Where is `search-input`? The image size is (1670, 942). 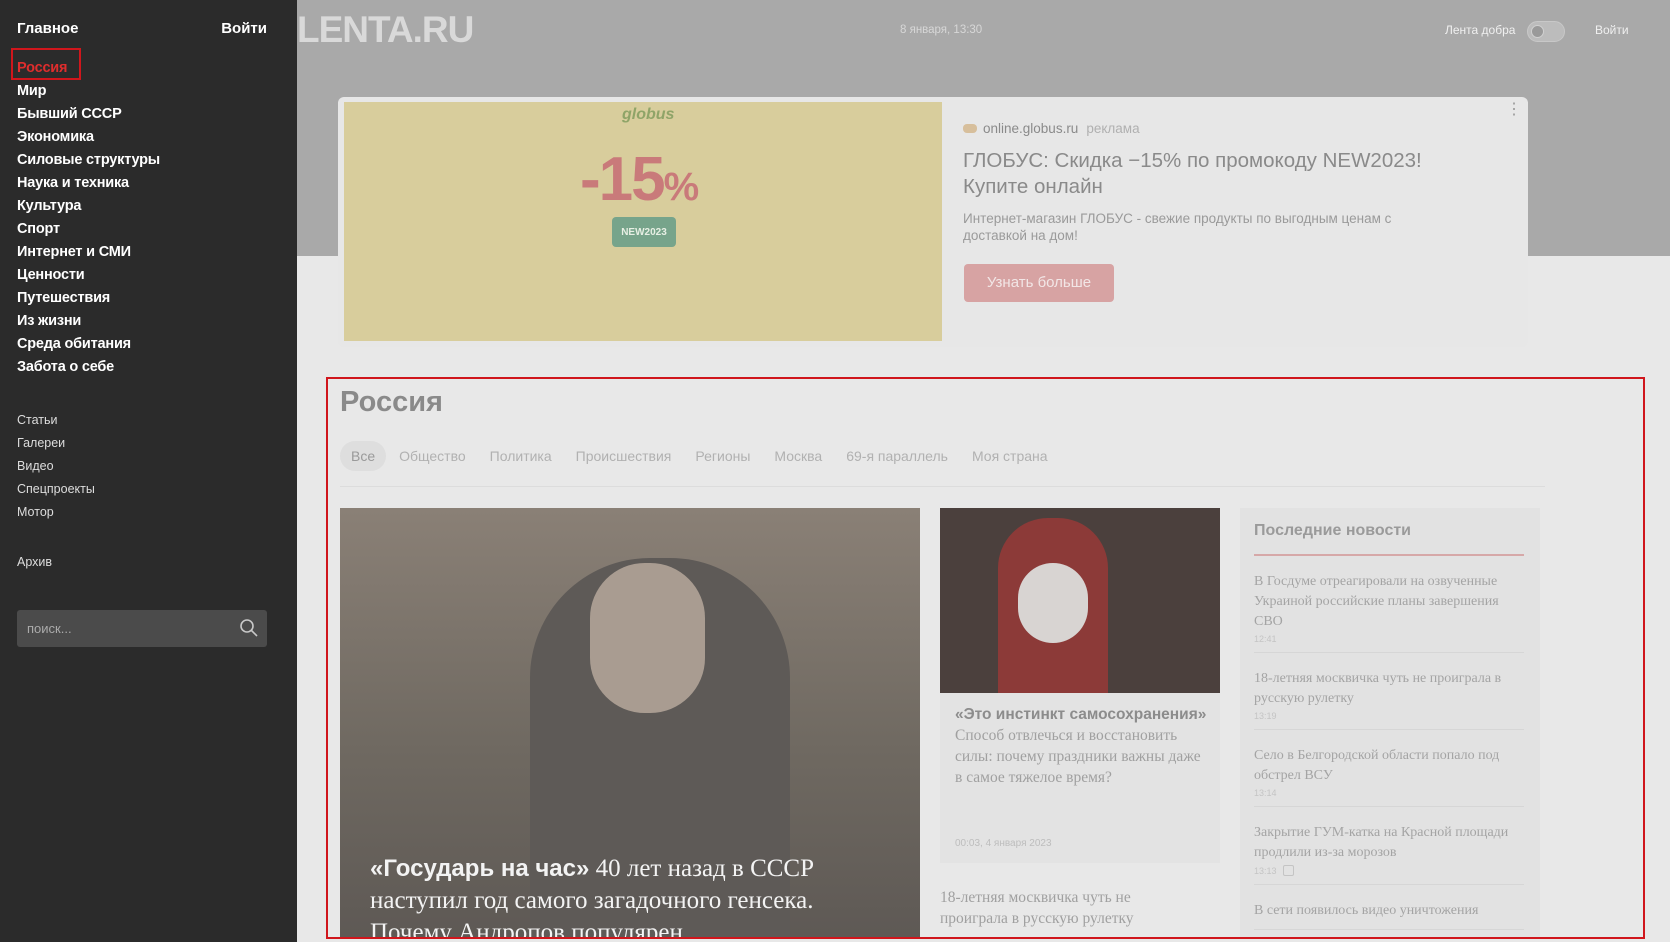
search-input is located at coordinates (127, 628).